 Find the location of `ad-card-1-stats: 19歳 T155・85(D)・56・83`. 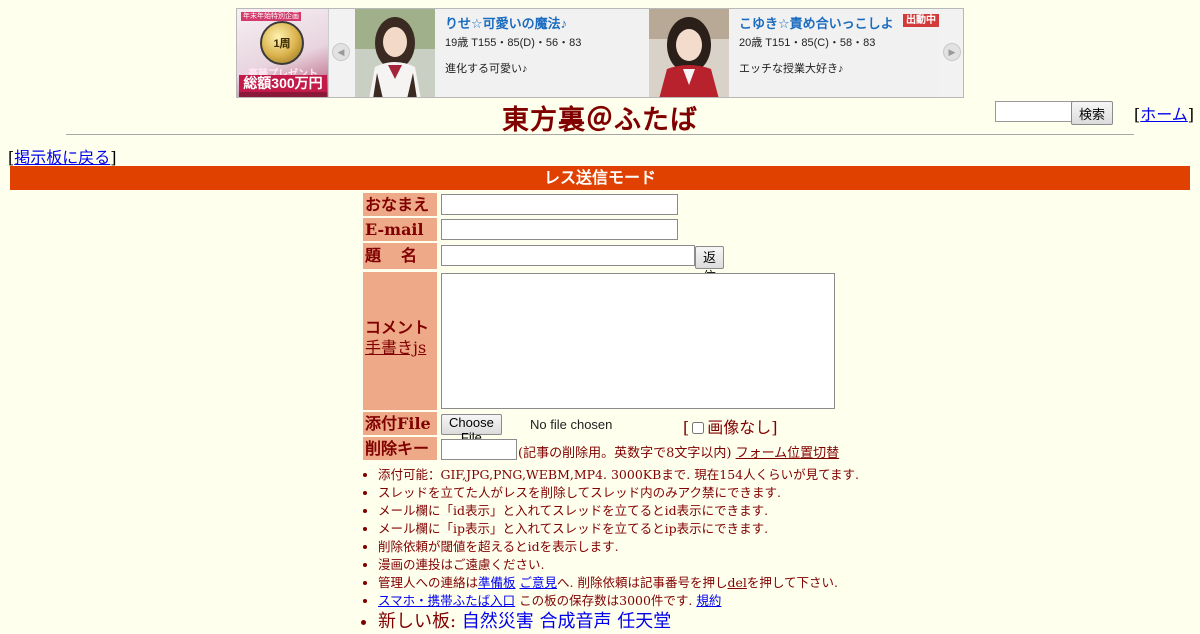

ad-card-1-stats: 19歳 T155・85(D)・56・83 is located at coordinates (513, 43).